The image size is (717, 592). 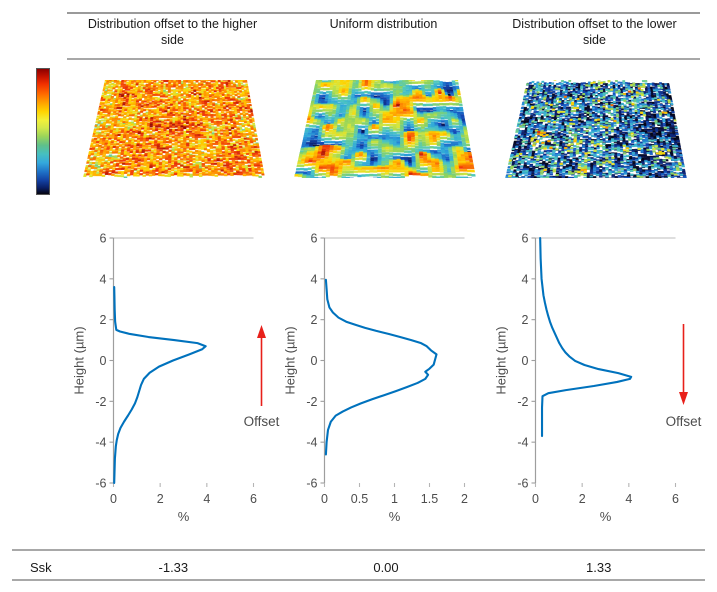 What do you see at coordinates (173, 129) in the screenshot?
I see `surface-higher-side` at bounding box center [173, 129].